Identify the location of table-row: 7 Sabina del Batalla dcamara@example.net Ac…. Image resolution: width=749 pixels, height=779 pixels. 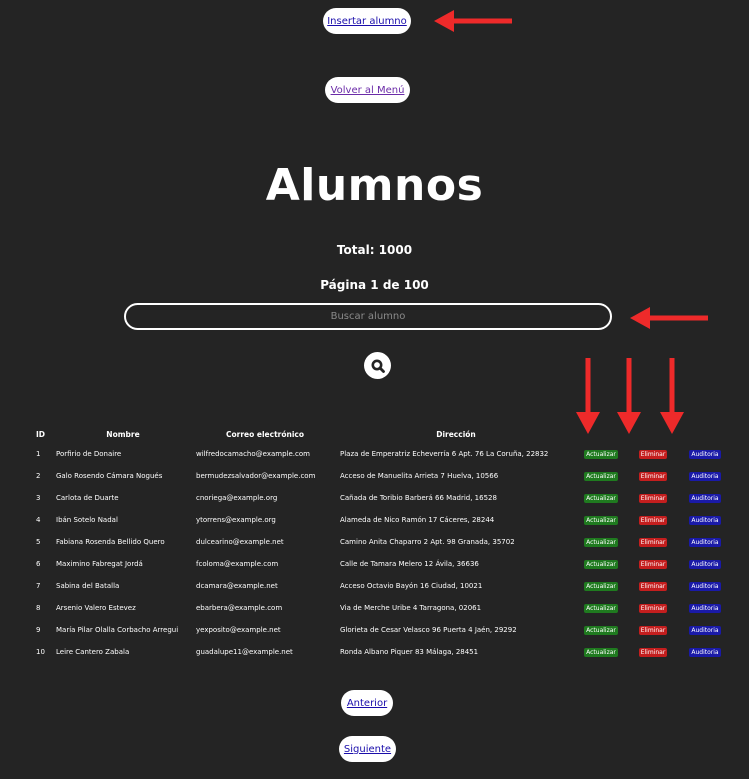
(382, 586).